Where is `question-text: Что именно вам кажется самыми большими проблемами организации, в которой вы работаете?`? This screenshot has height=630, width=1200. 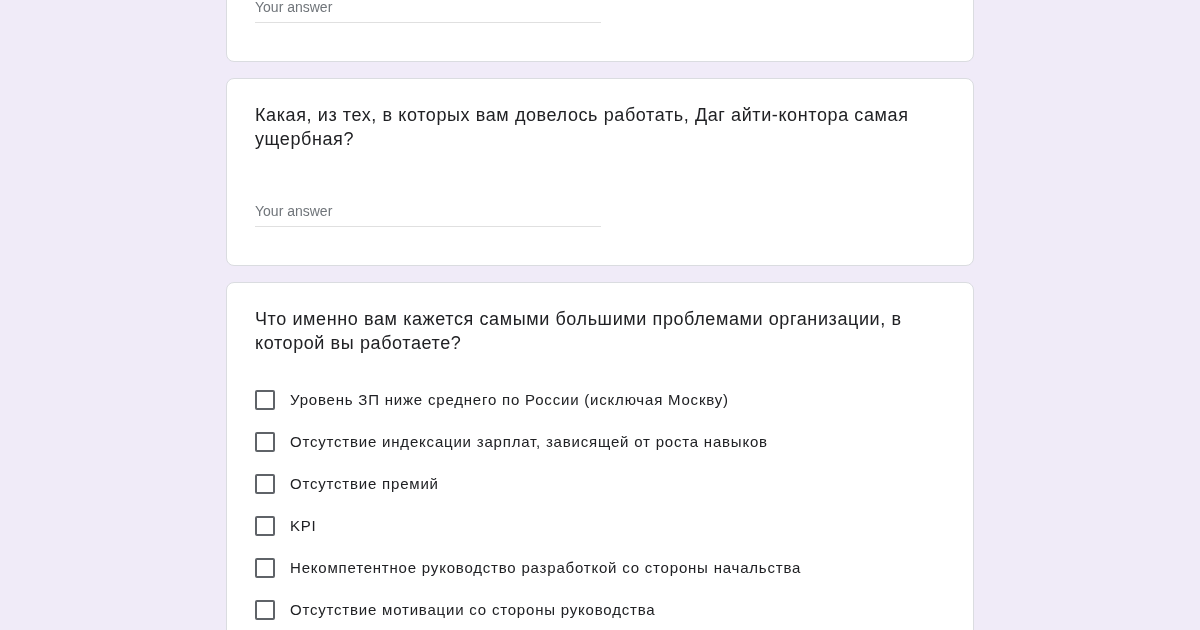 question-text: Что именно вам кажется самыми большими проблемами организации, в которой вы работаете? is located at coordinates (579, 331).